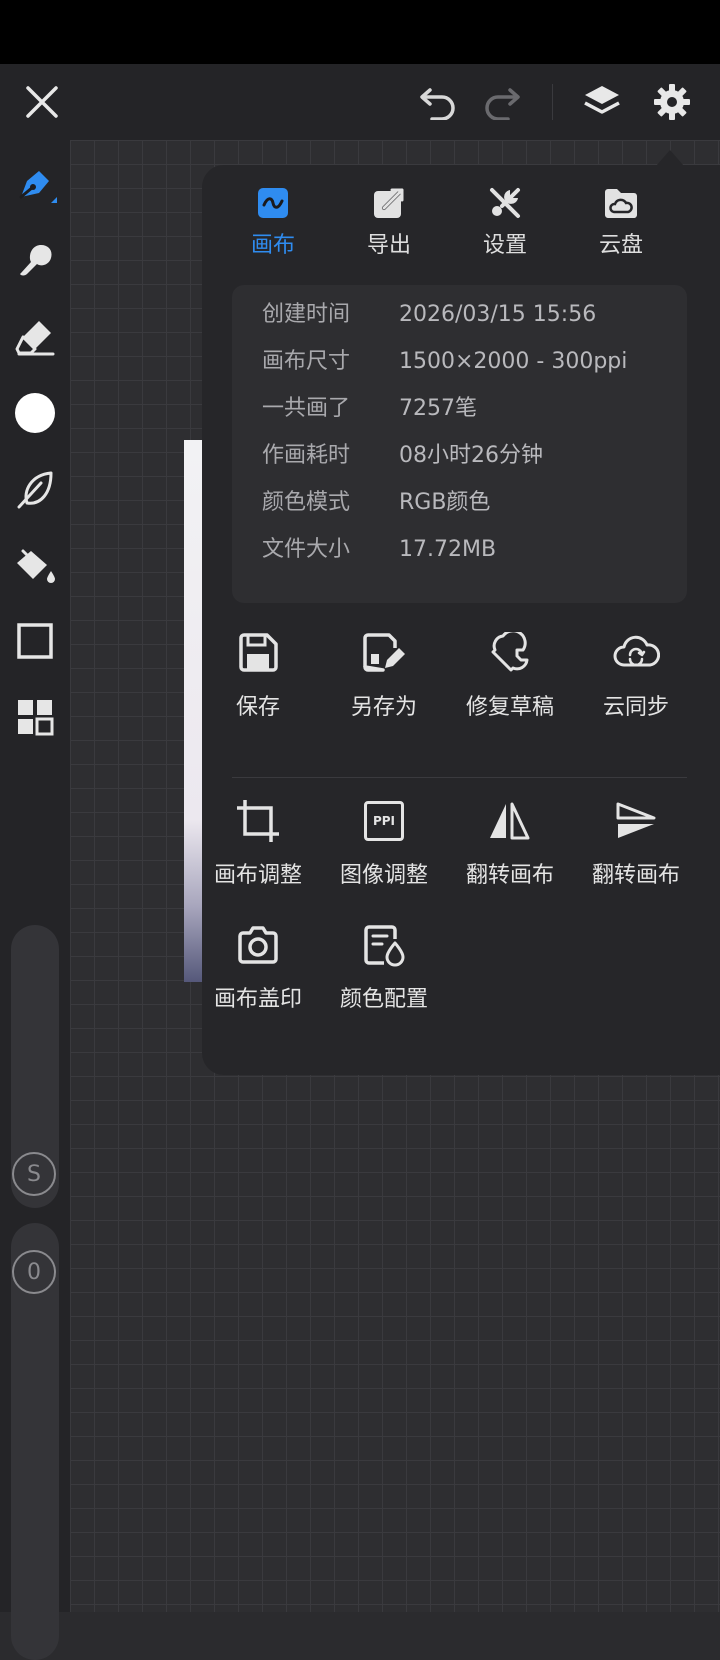 Image resolution: width=720 pixels, height=1660 pixels. Describe the element at coordinates (505, 203) in the screenshot. I see `tools-icon` at that location.